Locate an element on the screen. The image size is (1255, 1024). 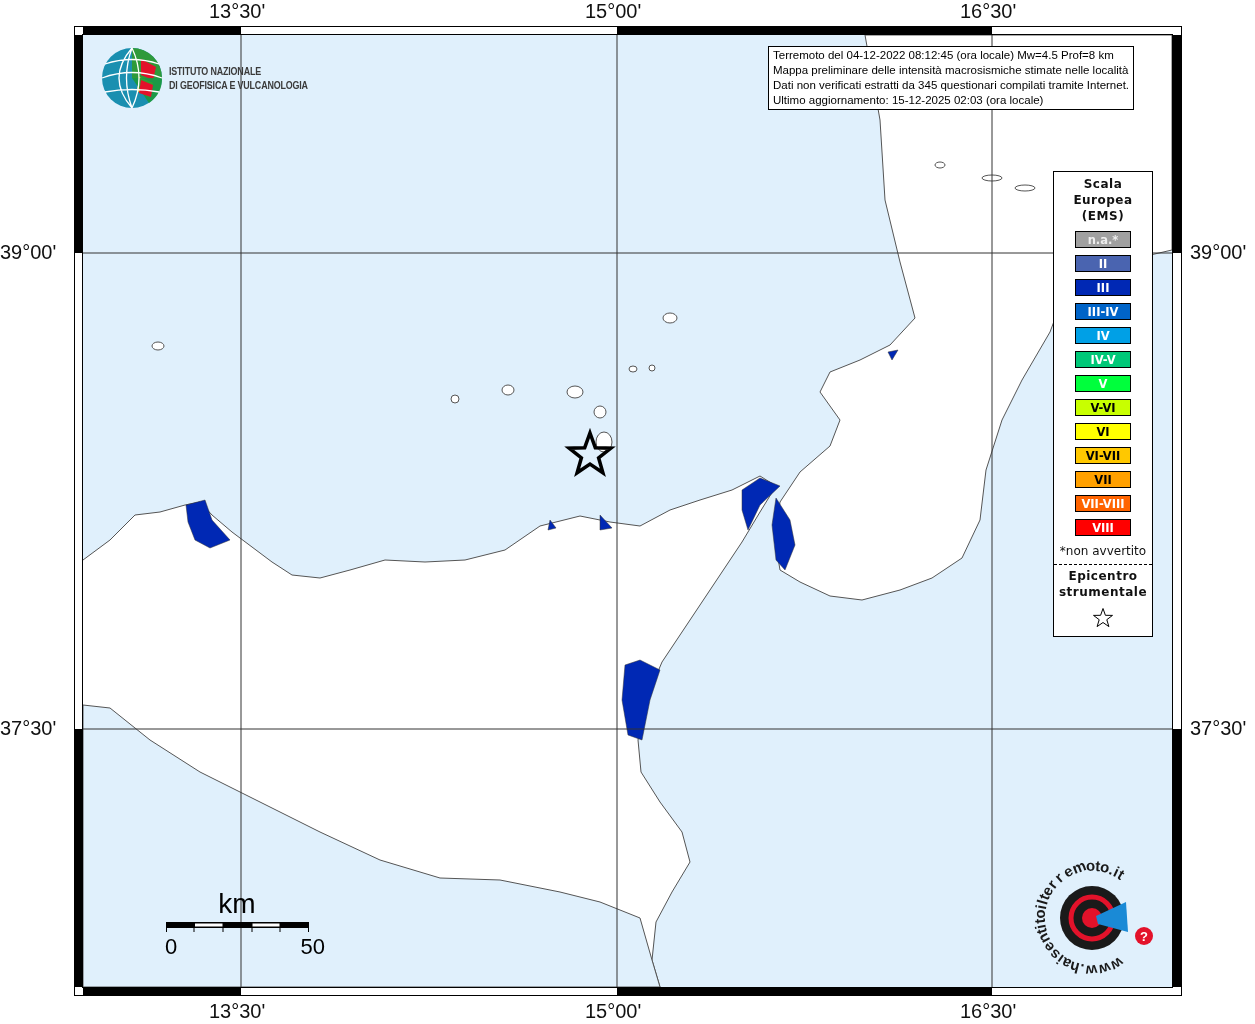
legend-title: Scala Europea (EMS) is located at coordinates (1103, 200).